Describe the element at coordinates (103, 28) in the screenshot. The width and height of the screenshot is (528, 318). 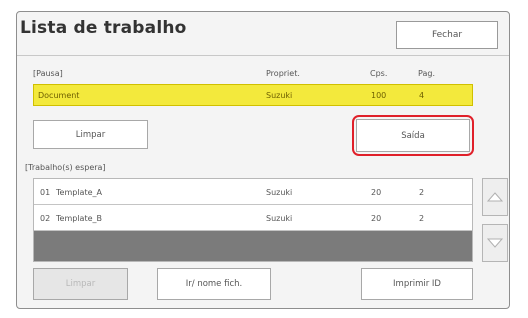
I see `window-title: Lista de trabalho` at that location.